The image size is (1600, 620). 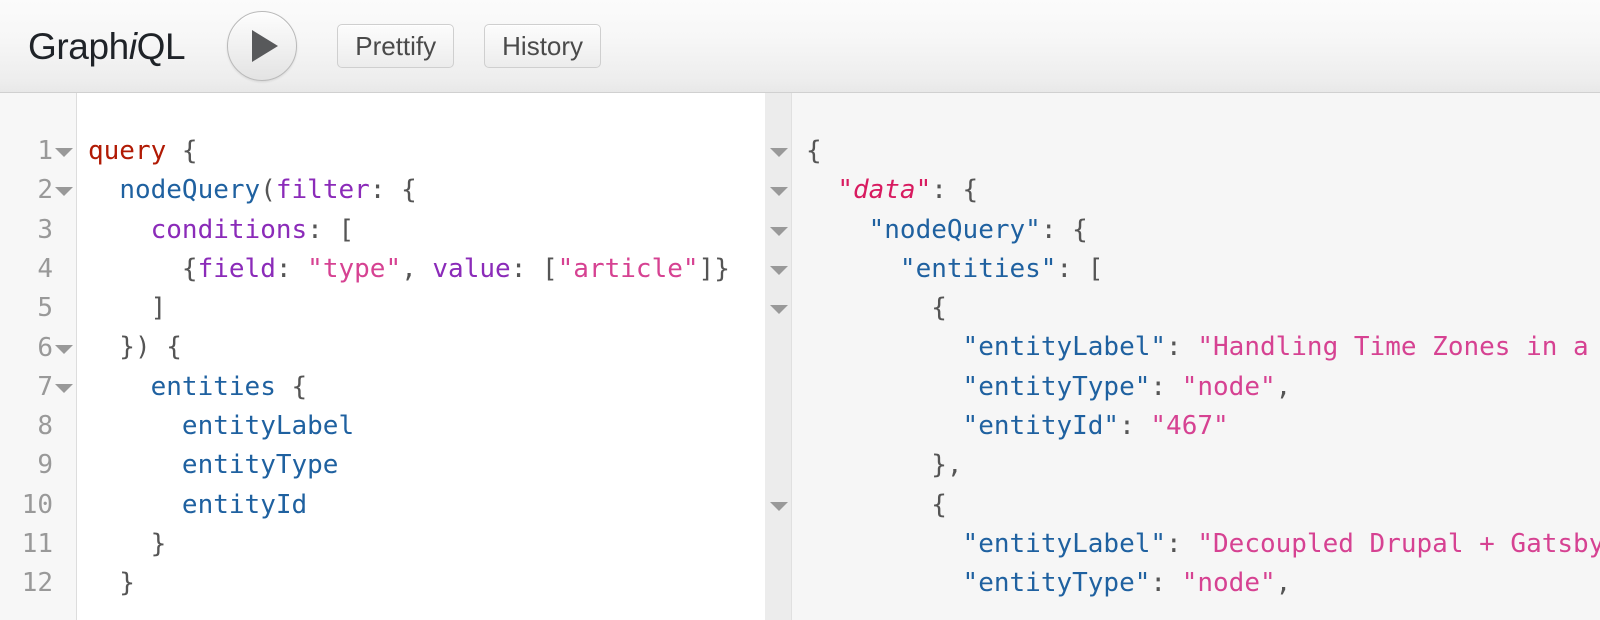 What do you see at coordinates (45, 386) in the screenshot?
I see `line-number: 7` at bounding box center [45, 386].